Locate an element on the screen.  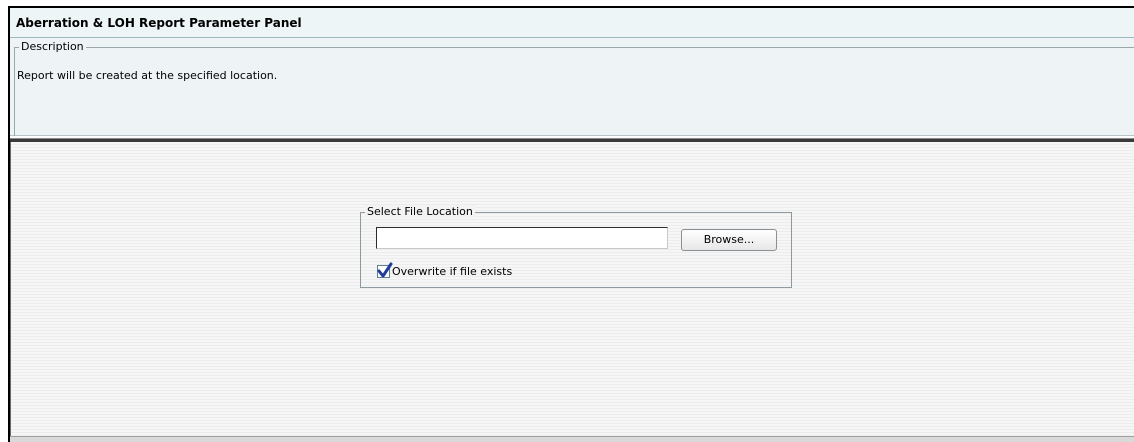
overwrite-label: Overwrite if file exists is located at coordinates (452, 271).